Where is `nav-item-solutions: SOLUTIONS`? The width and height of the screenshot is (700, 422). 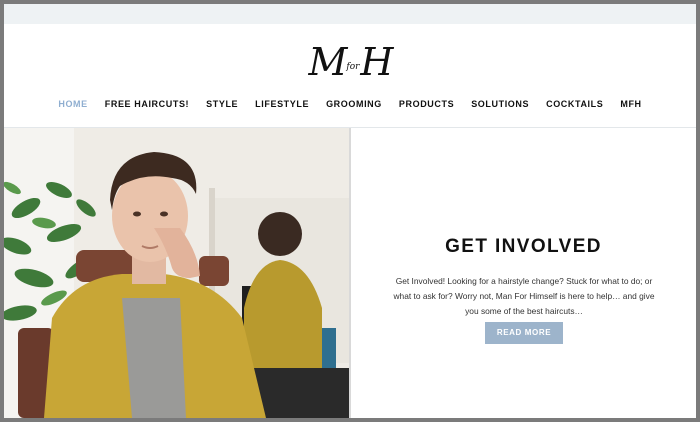
nav-item-solutions: SOLUTIONS is located at coordinates (500, 104).